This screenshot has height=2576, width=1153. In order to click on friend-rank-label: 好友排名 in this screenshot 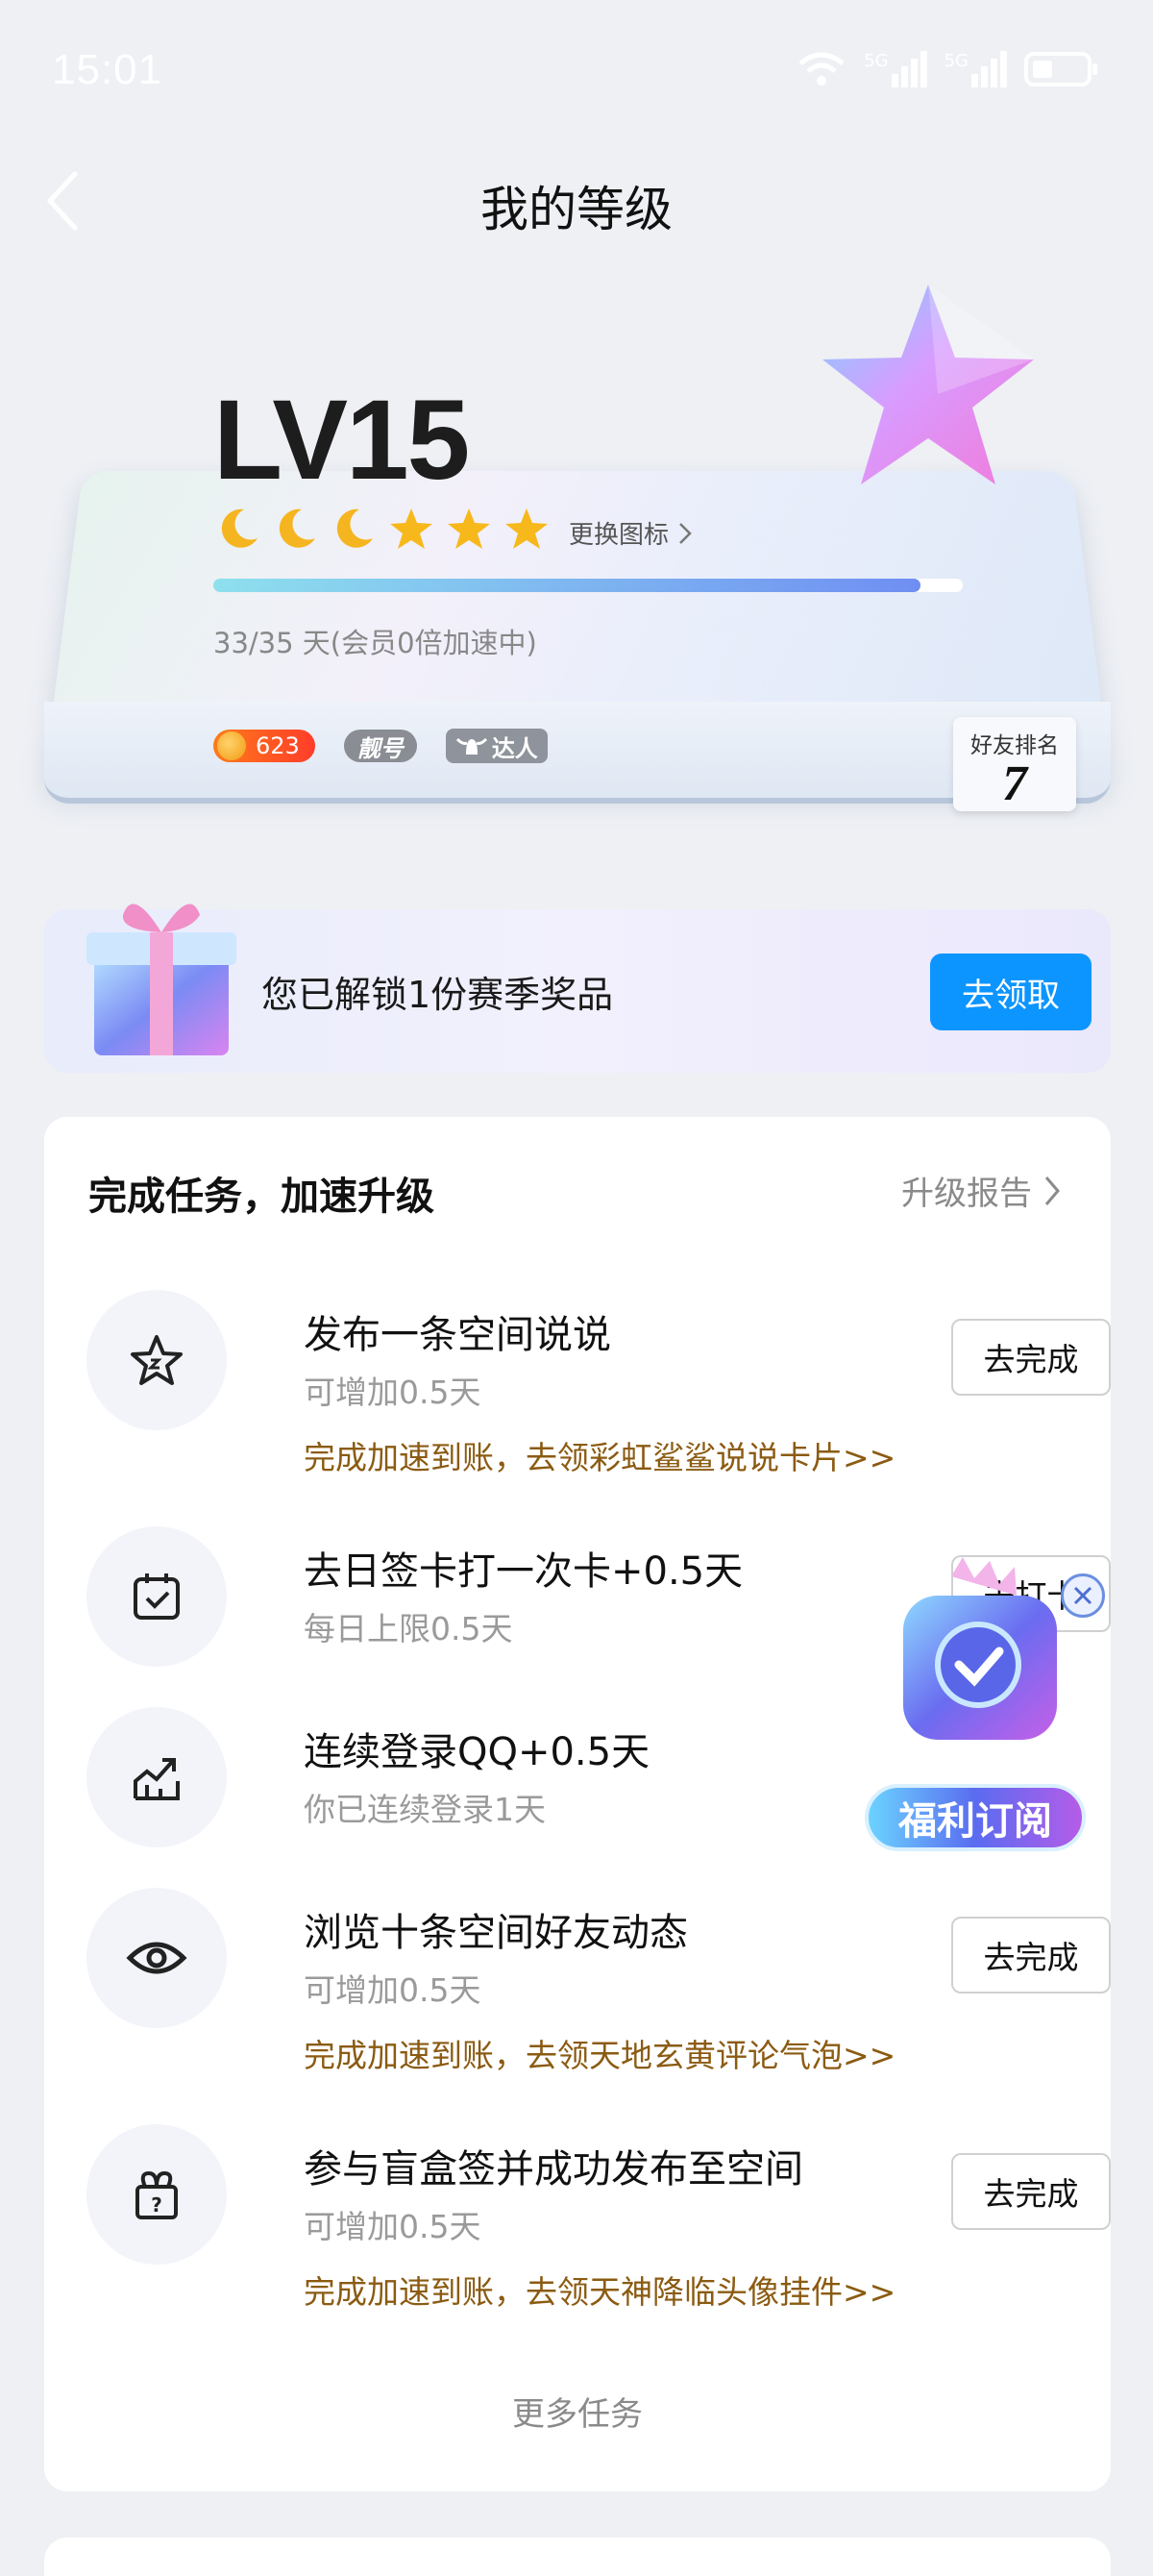, I will do `click(1015, 745)`.